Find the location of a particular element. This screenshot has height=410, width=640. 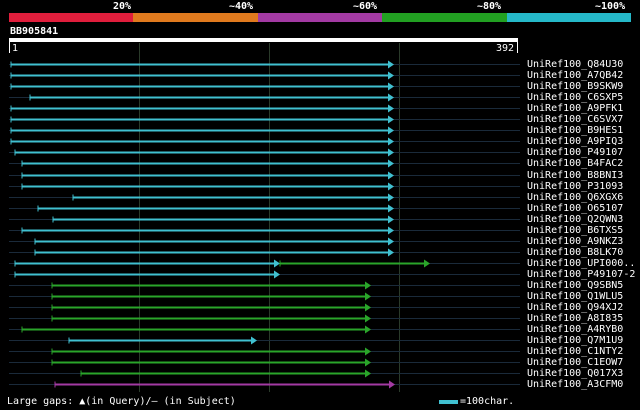

hit-name-link: UniRef100_Q84U30 is located at coordinates (575, 64).